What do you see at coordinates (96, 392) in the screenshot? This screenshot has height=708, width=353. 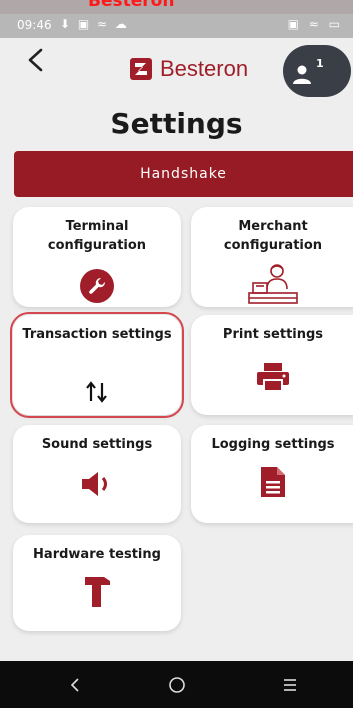 I see `sort-arrows-icon` at bounding box center [96, 392].